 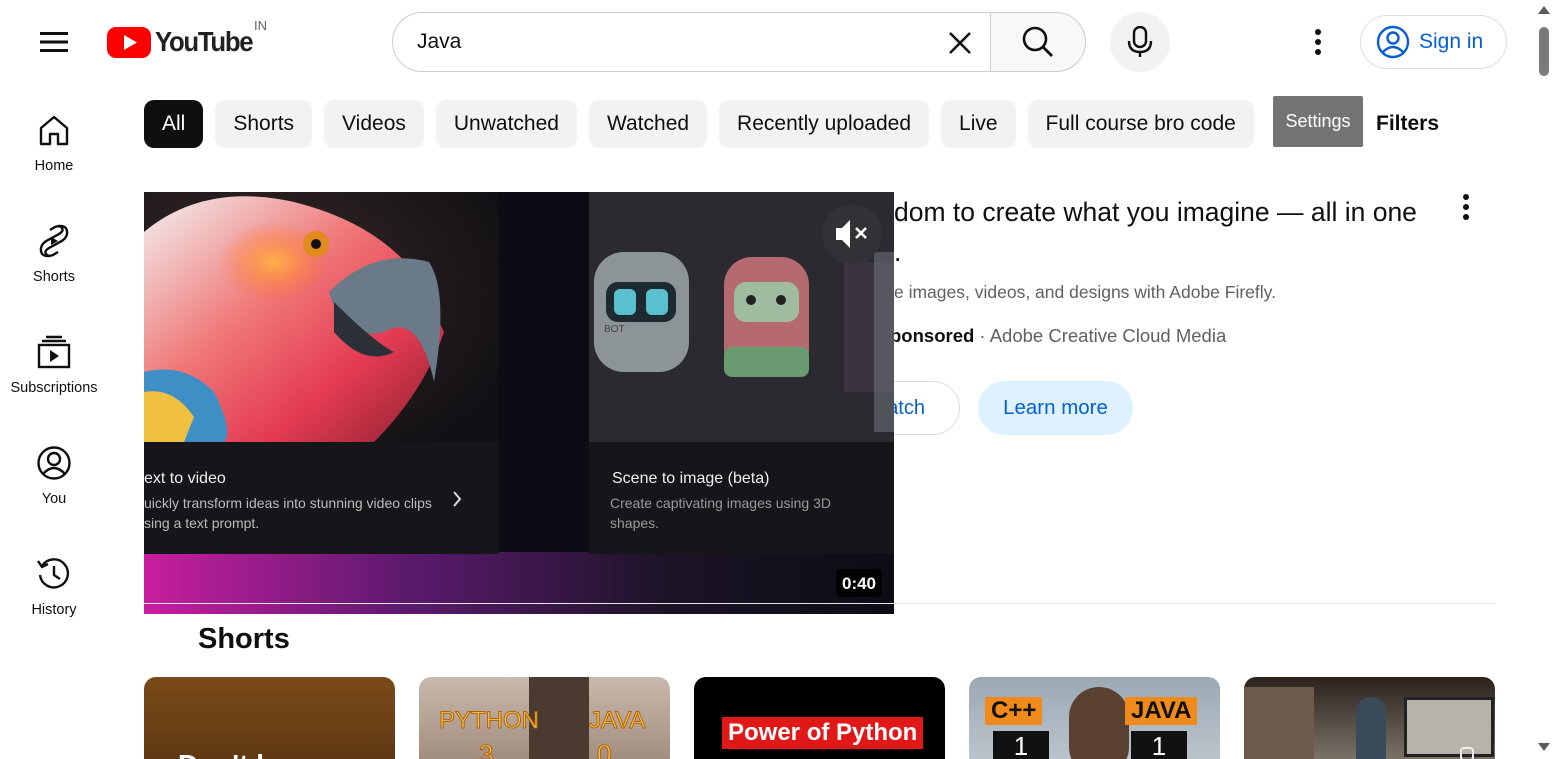 What do you see at coordinates (932, 335) in the screenshot?
I see `sponsored-label: ponsored` at bounding box center [932, 335].